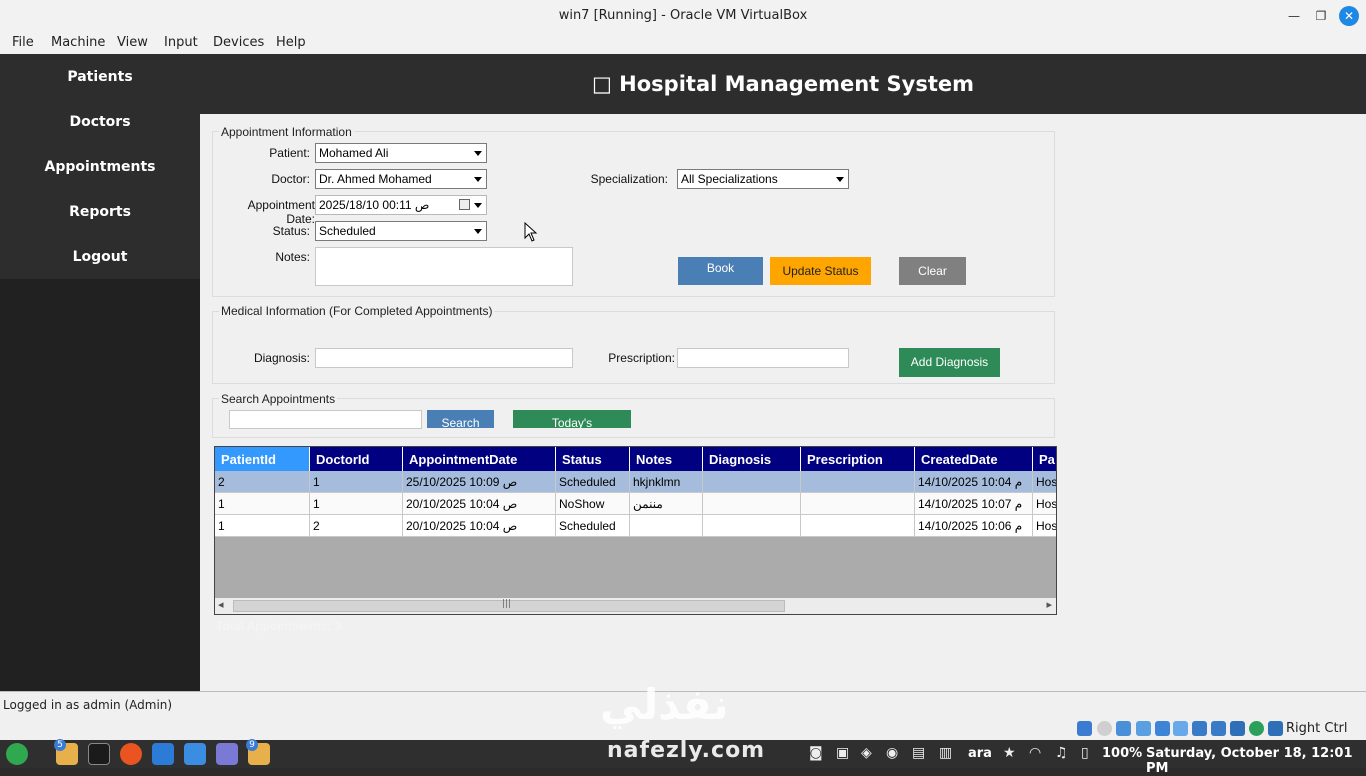  What do you see at coordinates (1085, 753) in the screenshot?
I see `battery-icon: ▯` at bounding box center [1085, 753].